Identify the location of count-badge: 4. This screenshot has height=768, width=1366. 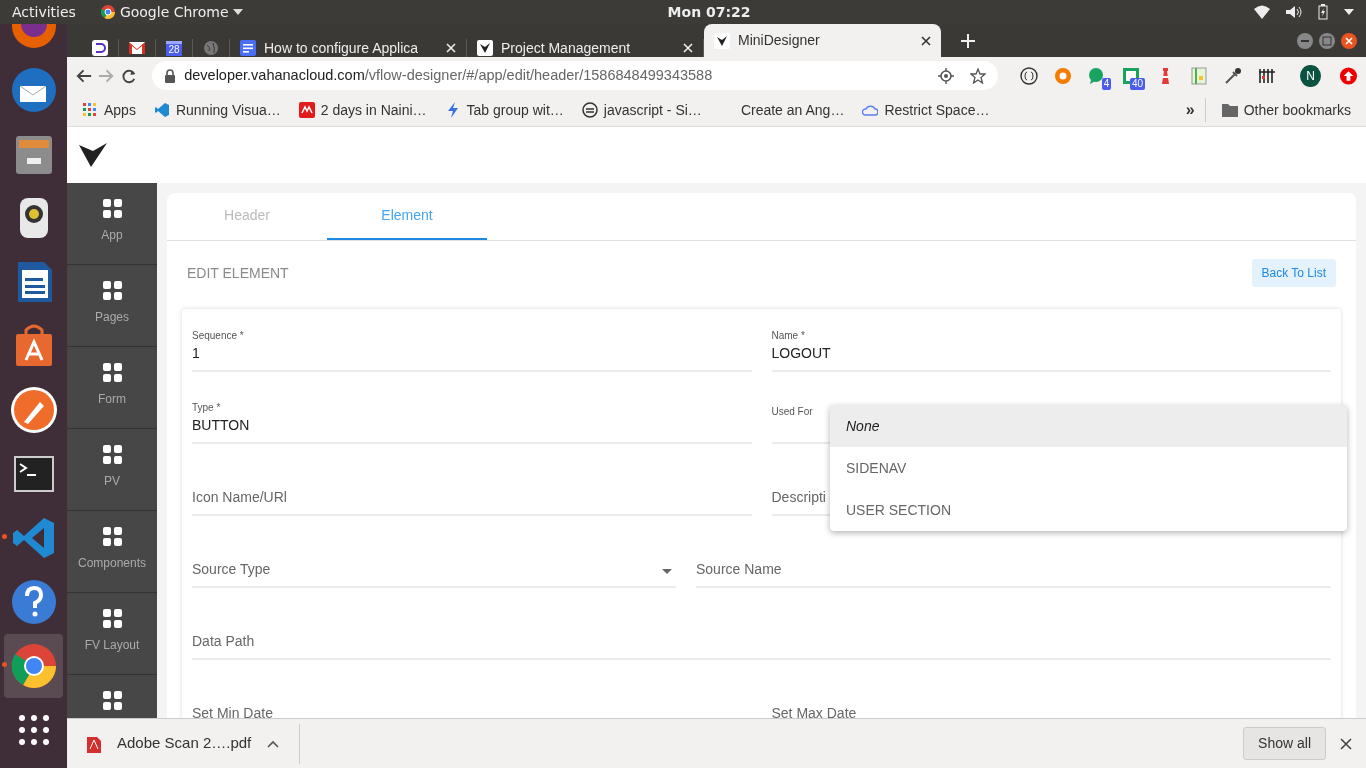
(1106, 83).